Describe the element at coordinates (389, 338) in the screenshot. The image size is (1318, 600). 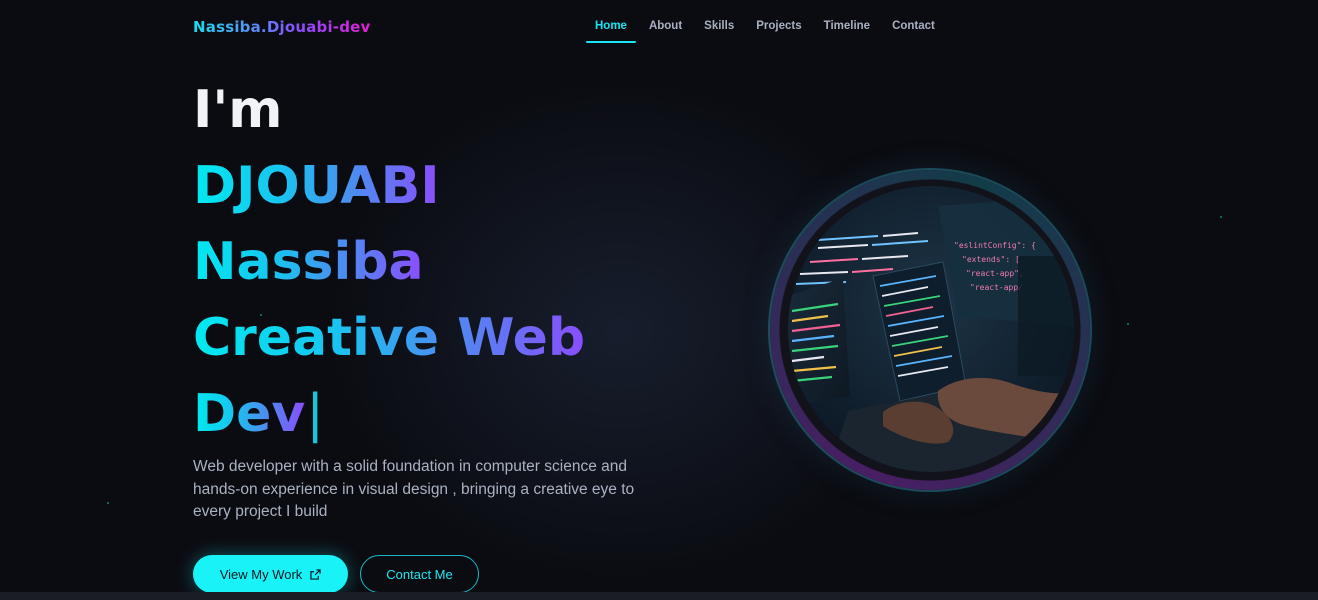
I see `hero-typed-text-1: Creative Web` at that location.